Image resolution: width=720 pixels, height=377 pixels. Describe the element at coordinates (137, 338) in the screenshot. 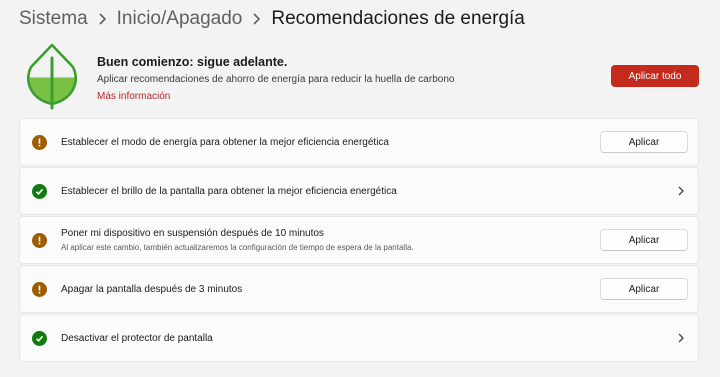

I see `recommendation-title: Desactivar el protector de pantalla` at that location.